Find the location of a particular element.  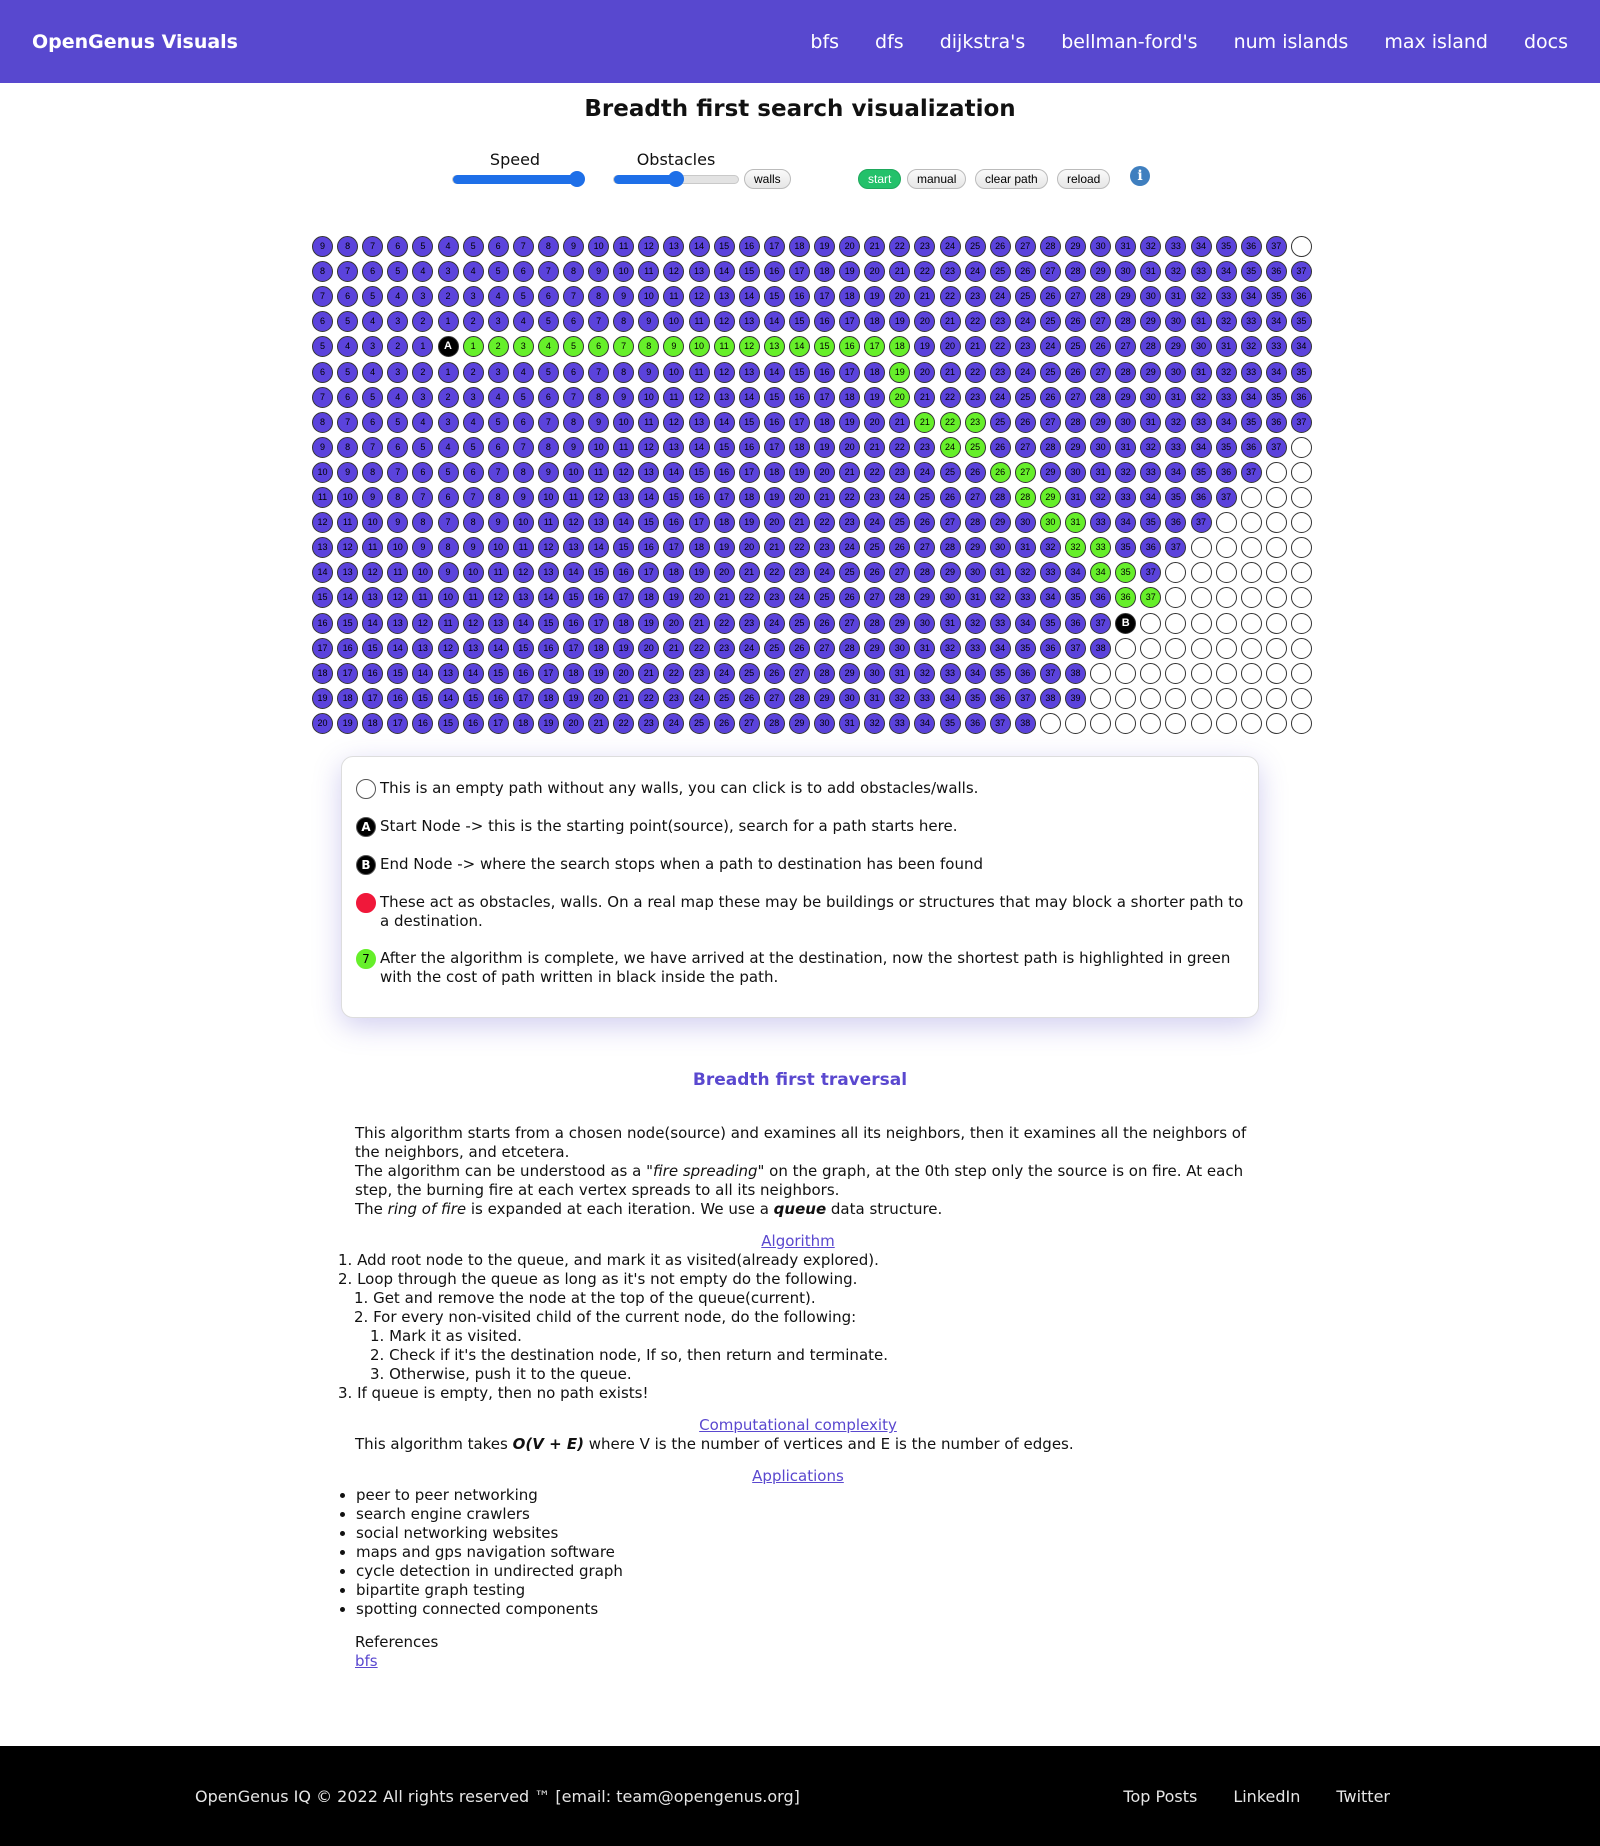

visited-cell: 3 is located at coordinates (473, 397).